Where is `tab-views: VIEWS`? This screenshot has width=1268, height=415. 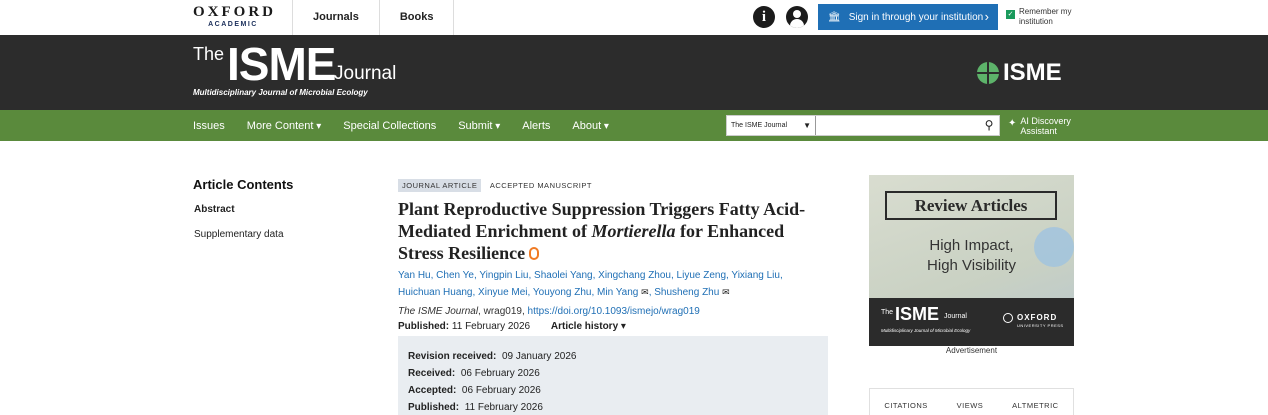 tab-views: VIEWS is located at coordinates (970, 408).